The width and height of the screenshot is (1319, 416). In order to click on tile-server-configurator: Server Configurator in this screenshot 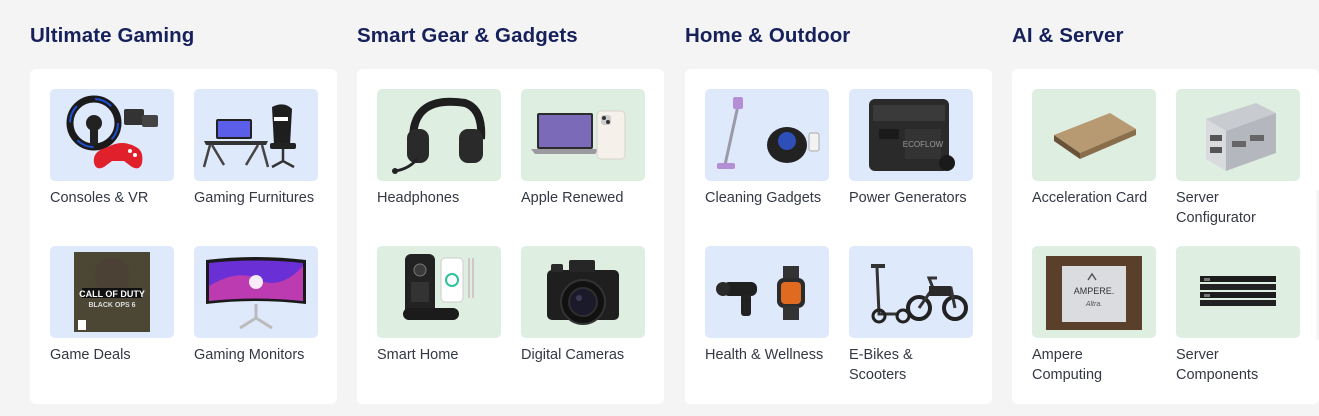, I will do `click(1238, 158)`.